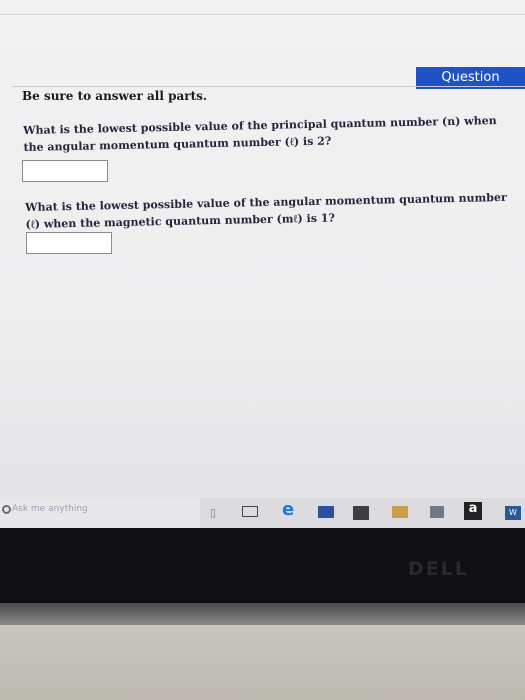 The height and width of the screenshot is (700, 525). Describe the element at coordinates (250, 511) in the screenshot. I see `task-view-icon` at that location.